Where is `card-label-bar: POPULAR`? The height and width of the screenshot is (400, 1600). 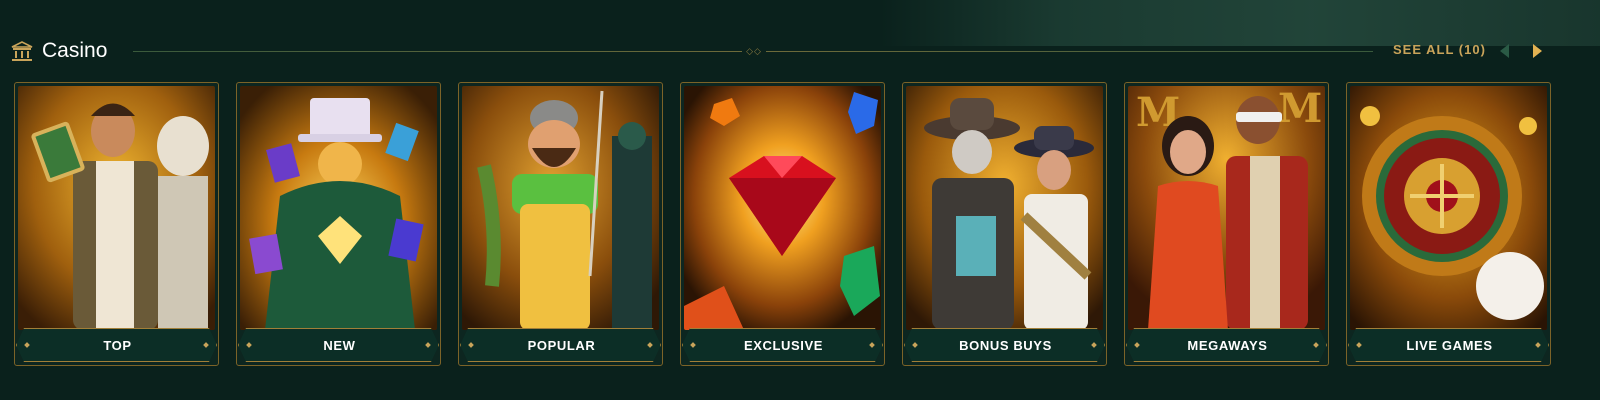 card-label-bar: POPULAR is located at coordinates (560, 345).